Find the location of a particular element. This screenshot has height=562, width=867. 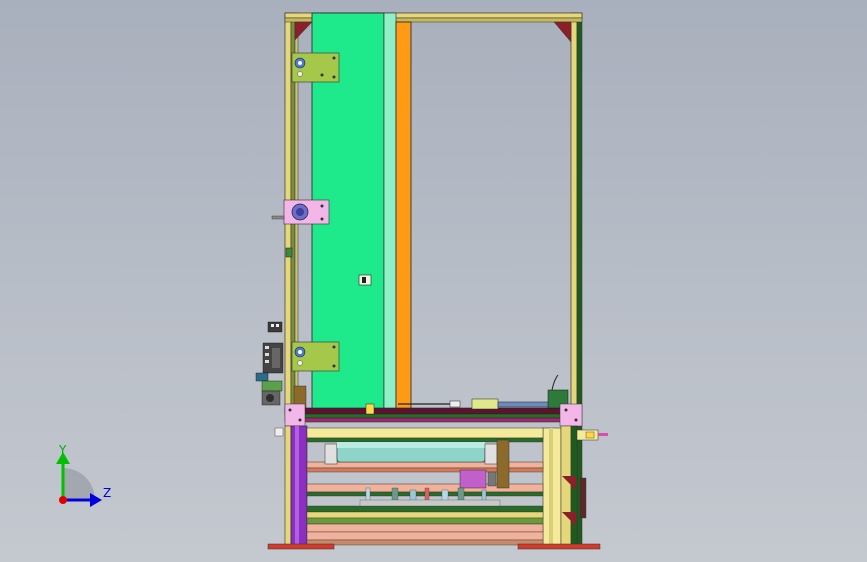

main-cross-beam is located at coordinates (432, 411).